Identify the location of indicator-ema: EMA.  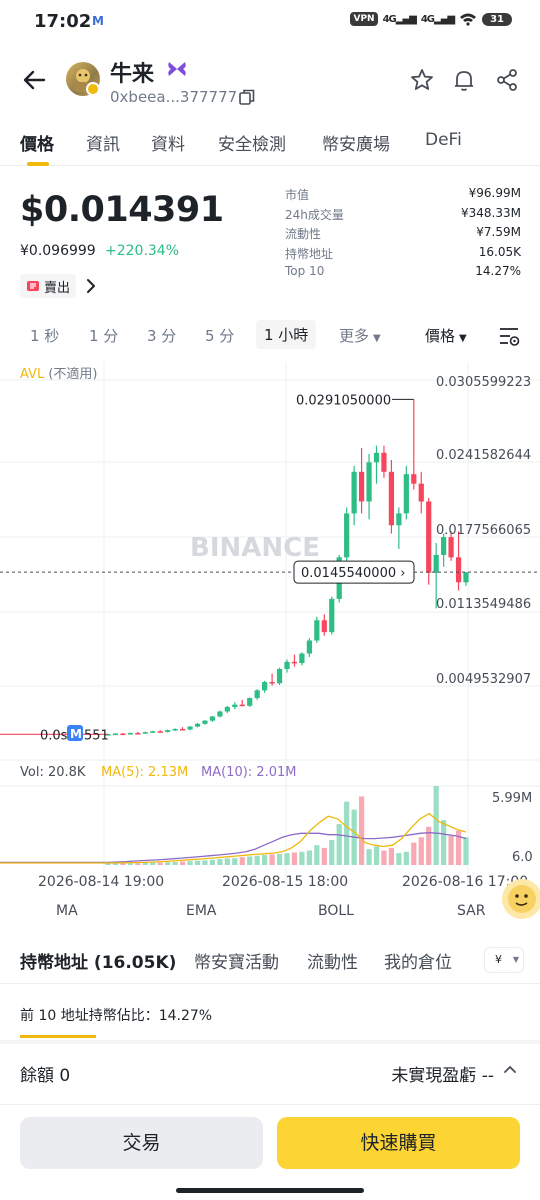
(201, 911).